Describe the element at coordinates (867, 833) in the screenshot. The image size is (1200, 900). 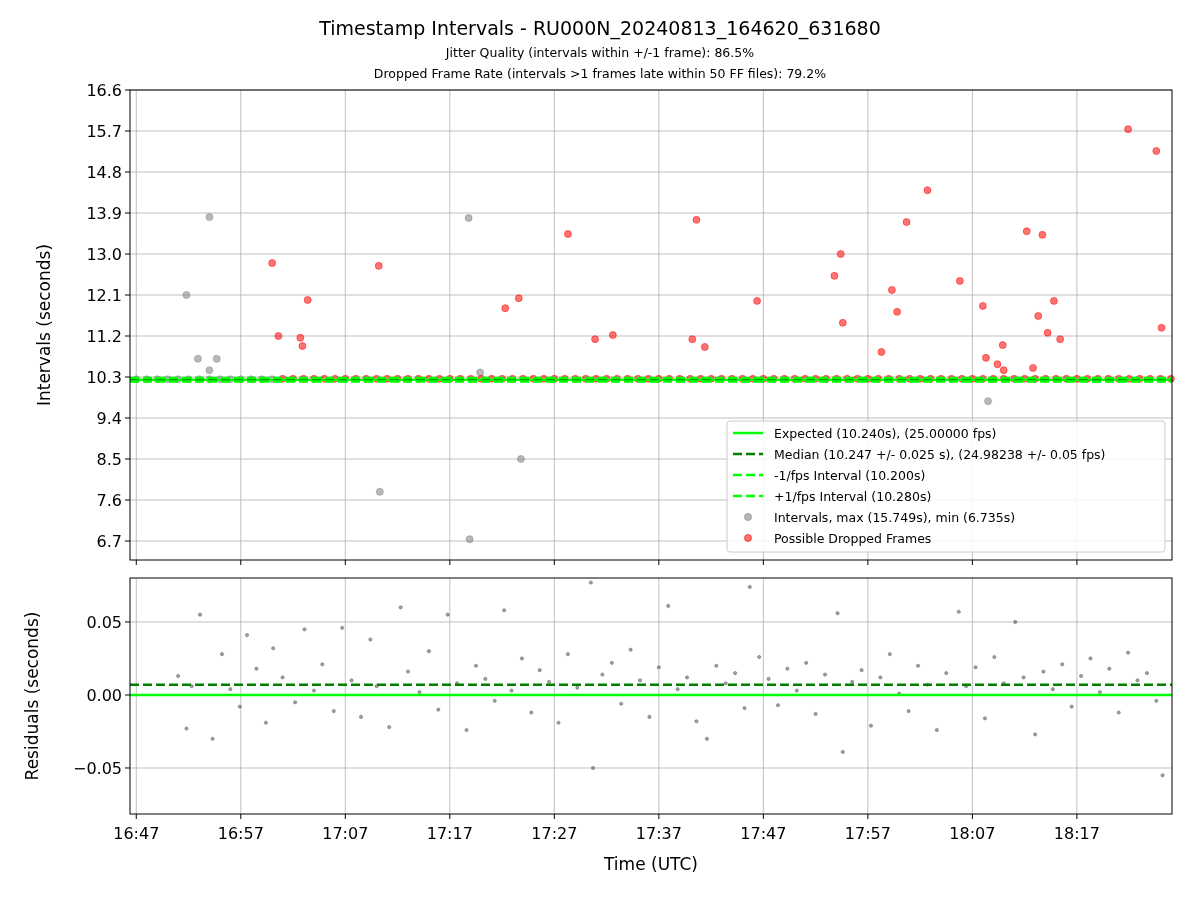
I see `x-tick-label: 17:57` at that location.